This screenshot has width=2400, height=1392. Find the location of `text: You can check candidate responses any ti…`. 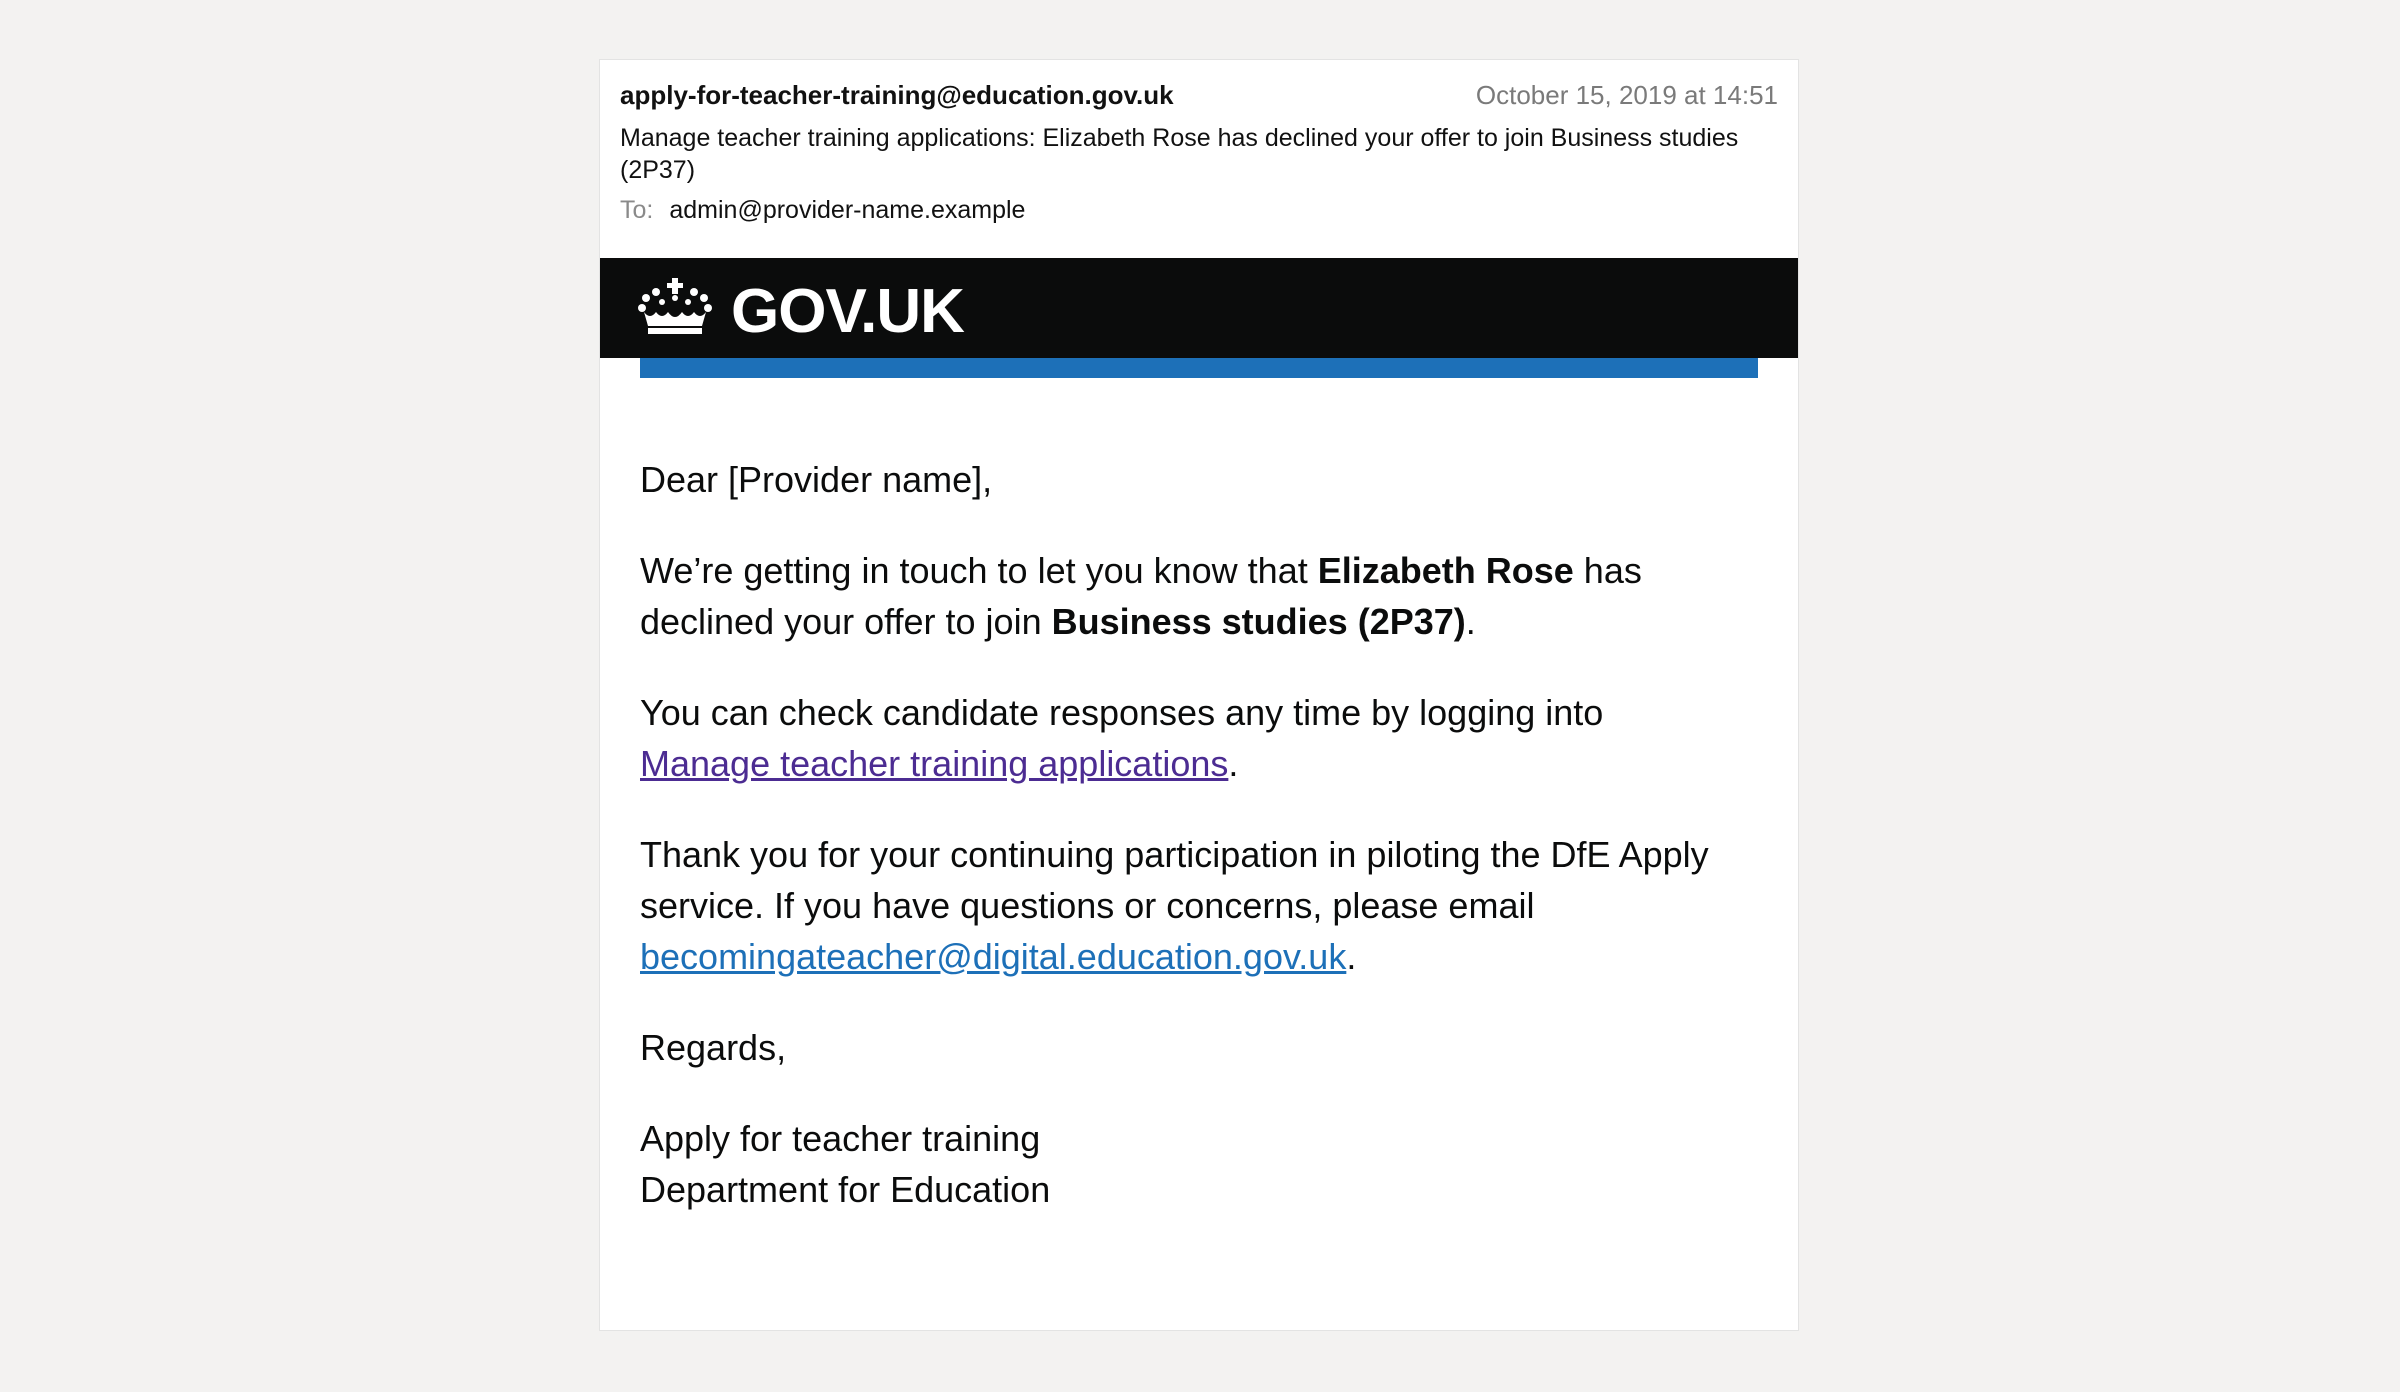

text: You can check candidate responses any ti… is located at coordinates (1122, 712).